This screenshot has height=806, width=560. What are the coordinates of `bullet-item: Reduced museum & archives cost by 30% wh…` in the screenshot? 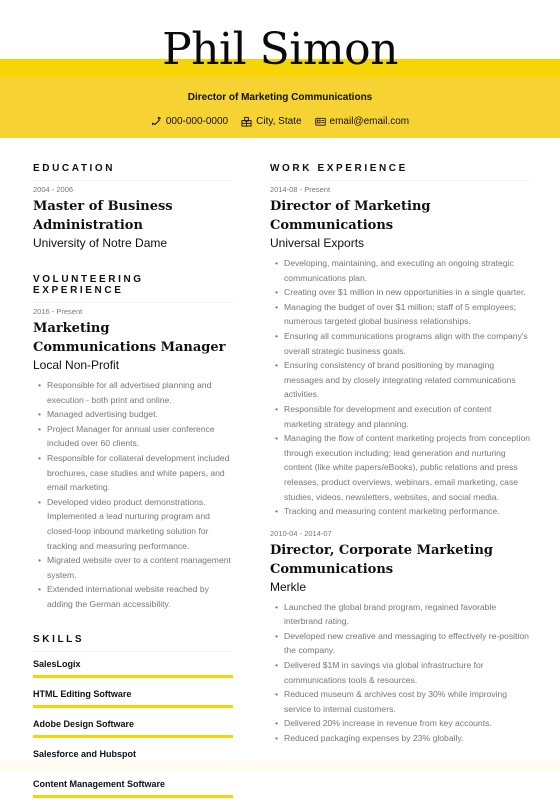 It's located at (402, 701).